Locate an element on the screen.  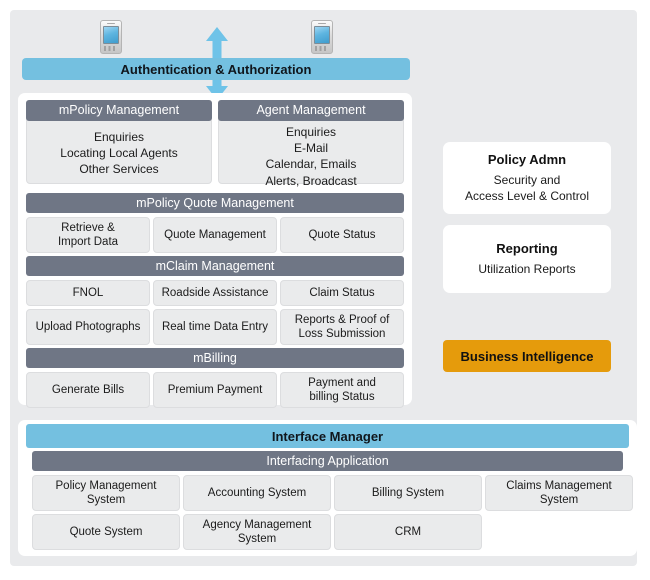
reporting-body: Utilization Reports is located at coordinates (526, 269).